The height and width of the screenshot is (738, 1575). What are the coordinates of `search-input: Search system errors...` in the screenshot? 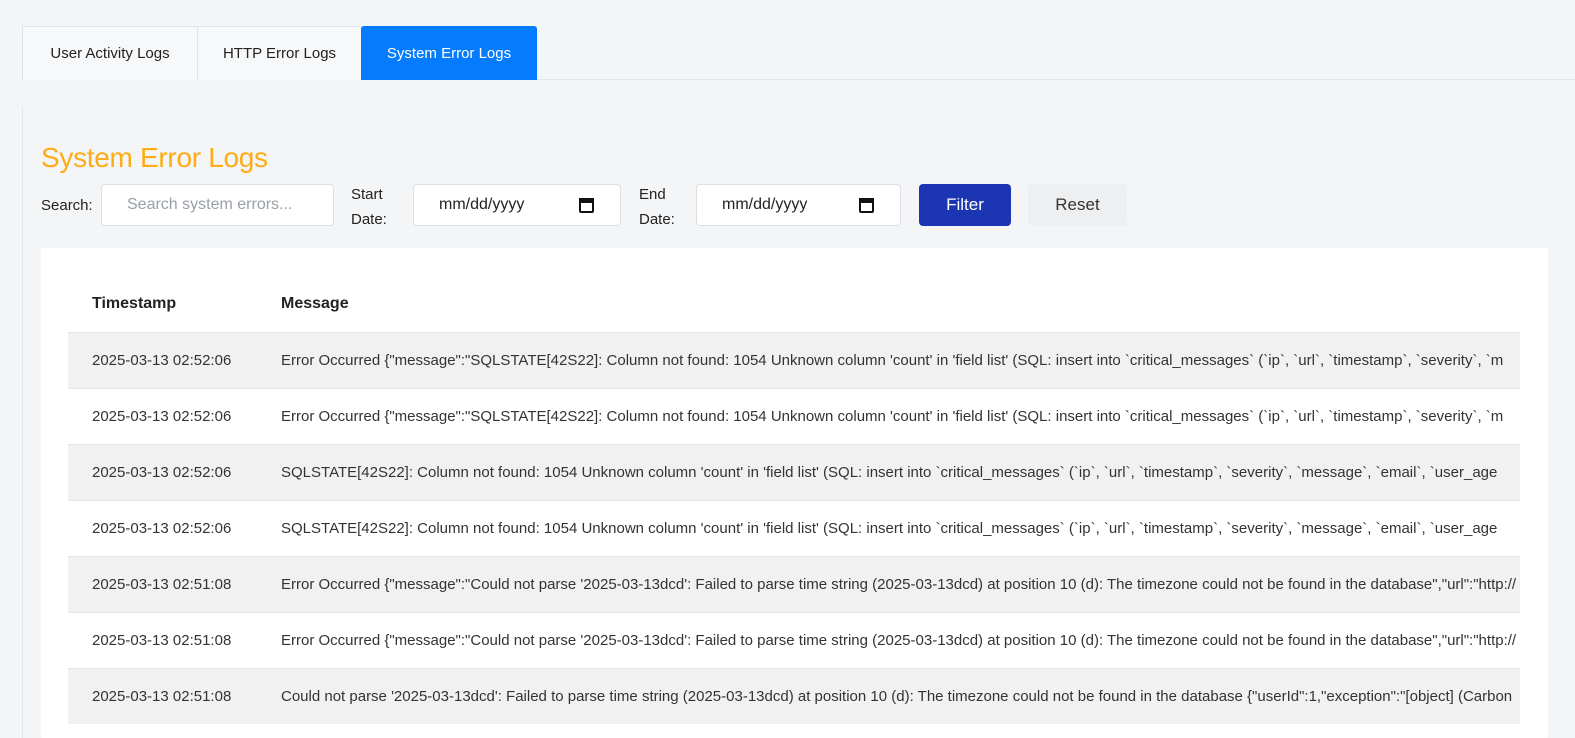 It's located at (217, 205).